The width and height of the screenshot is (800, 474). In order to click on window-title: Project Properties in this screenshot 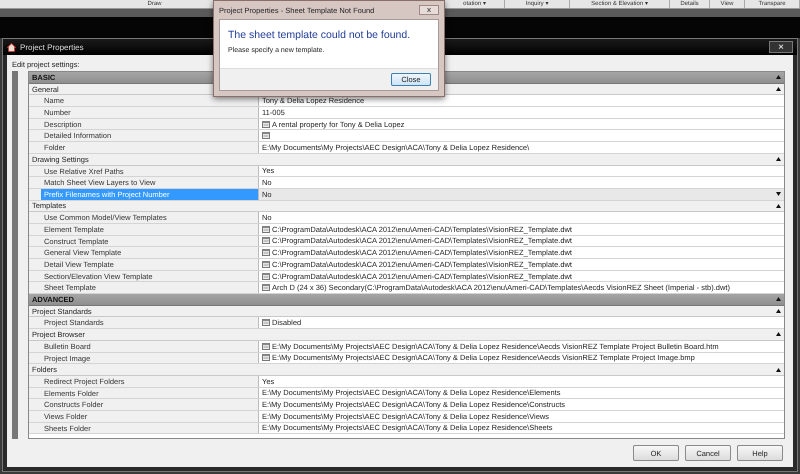, I will do `click(52, 47)`.